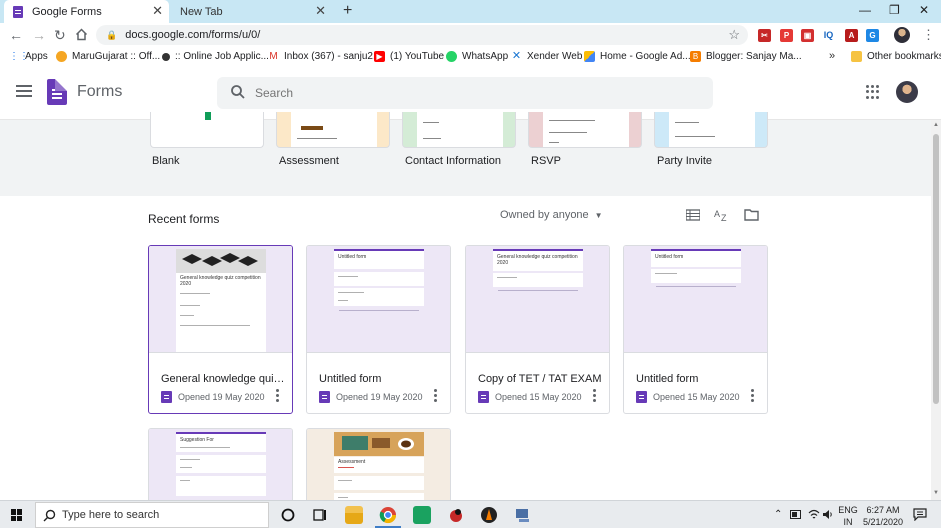  Describe the element at coordinates (872, 35) in the screenshot. I see `translate-extension-icon: G` at that location.